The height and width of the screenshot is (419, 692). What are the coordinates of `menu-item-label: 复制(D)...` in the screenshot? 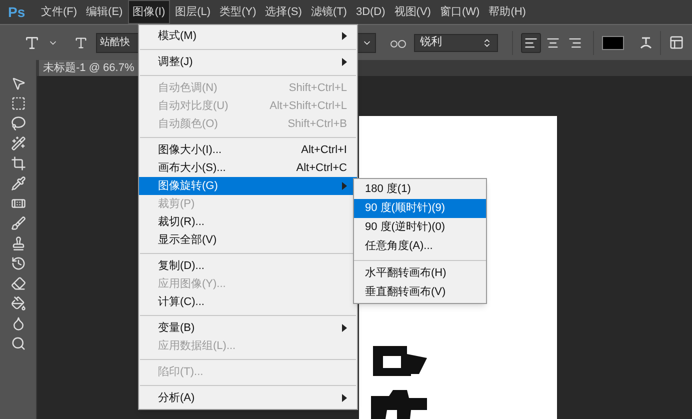 It's located at (181, 266).